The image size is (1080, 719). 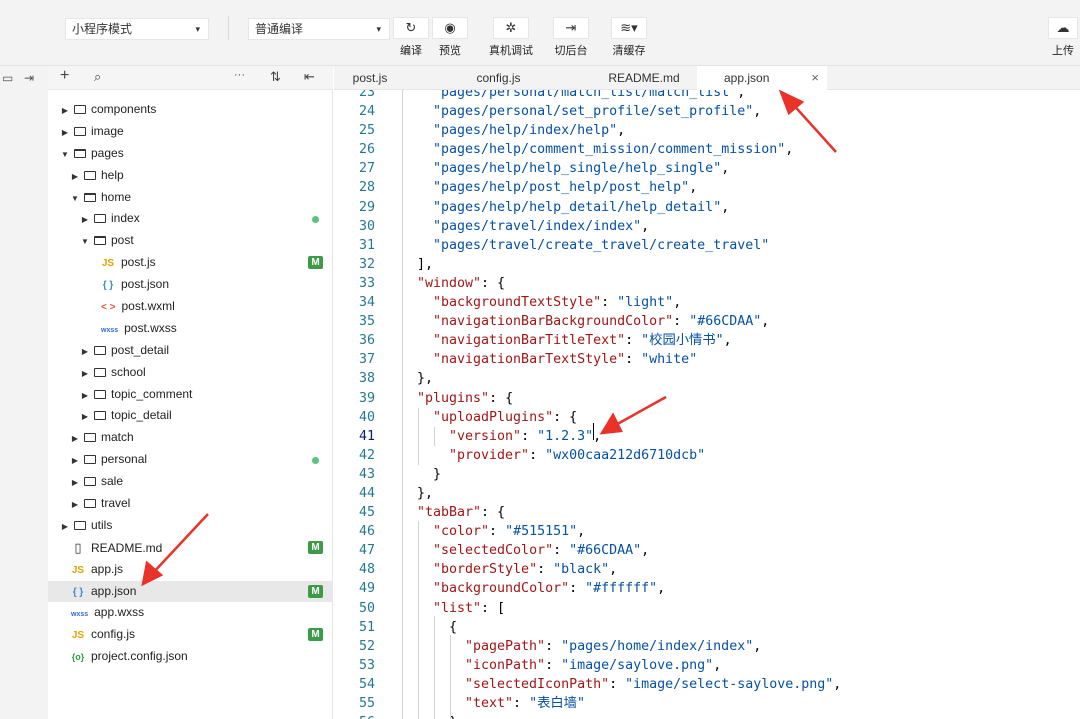 What do you see at coordinates (137, 29) in the screenshot?
I see `mode-select: 小程序模式 ▾` at bounding box center [137, 29].